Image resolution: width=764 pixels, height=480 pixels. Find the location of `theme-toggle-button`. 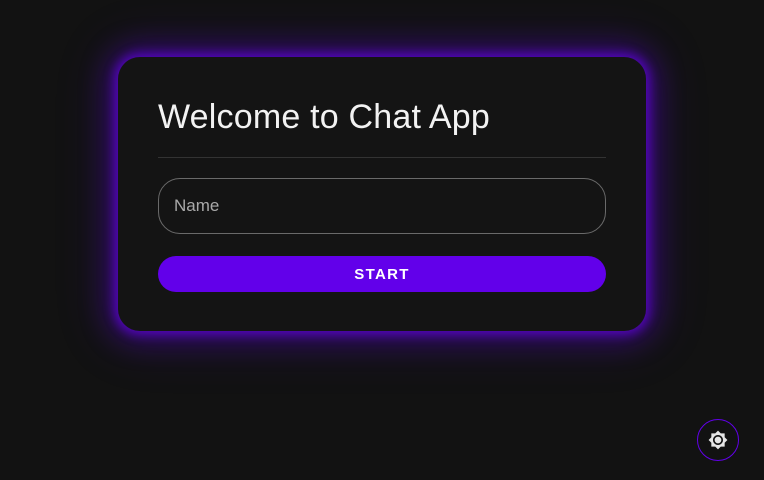

theme-toggle-button is located at coordinates (718, 440).